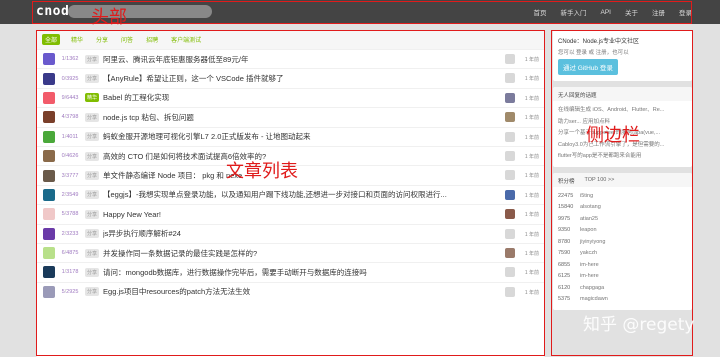  Describe the element at coordinates (109, 17) in the screenshot. I see `header-annotation-label: 头部` at that location.